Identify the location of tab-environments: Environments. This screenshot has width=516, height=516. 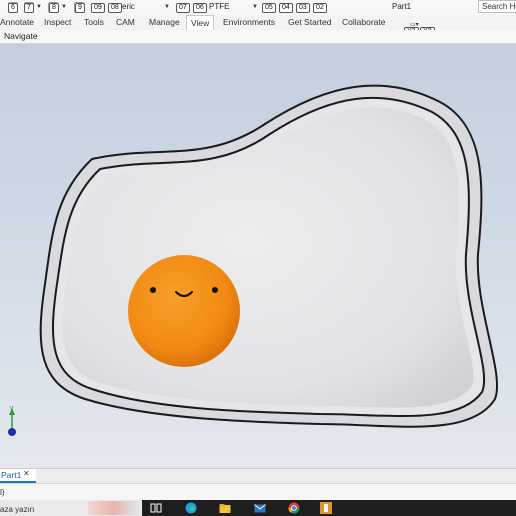
(249, 22).